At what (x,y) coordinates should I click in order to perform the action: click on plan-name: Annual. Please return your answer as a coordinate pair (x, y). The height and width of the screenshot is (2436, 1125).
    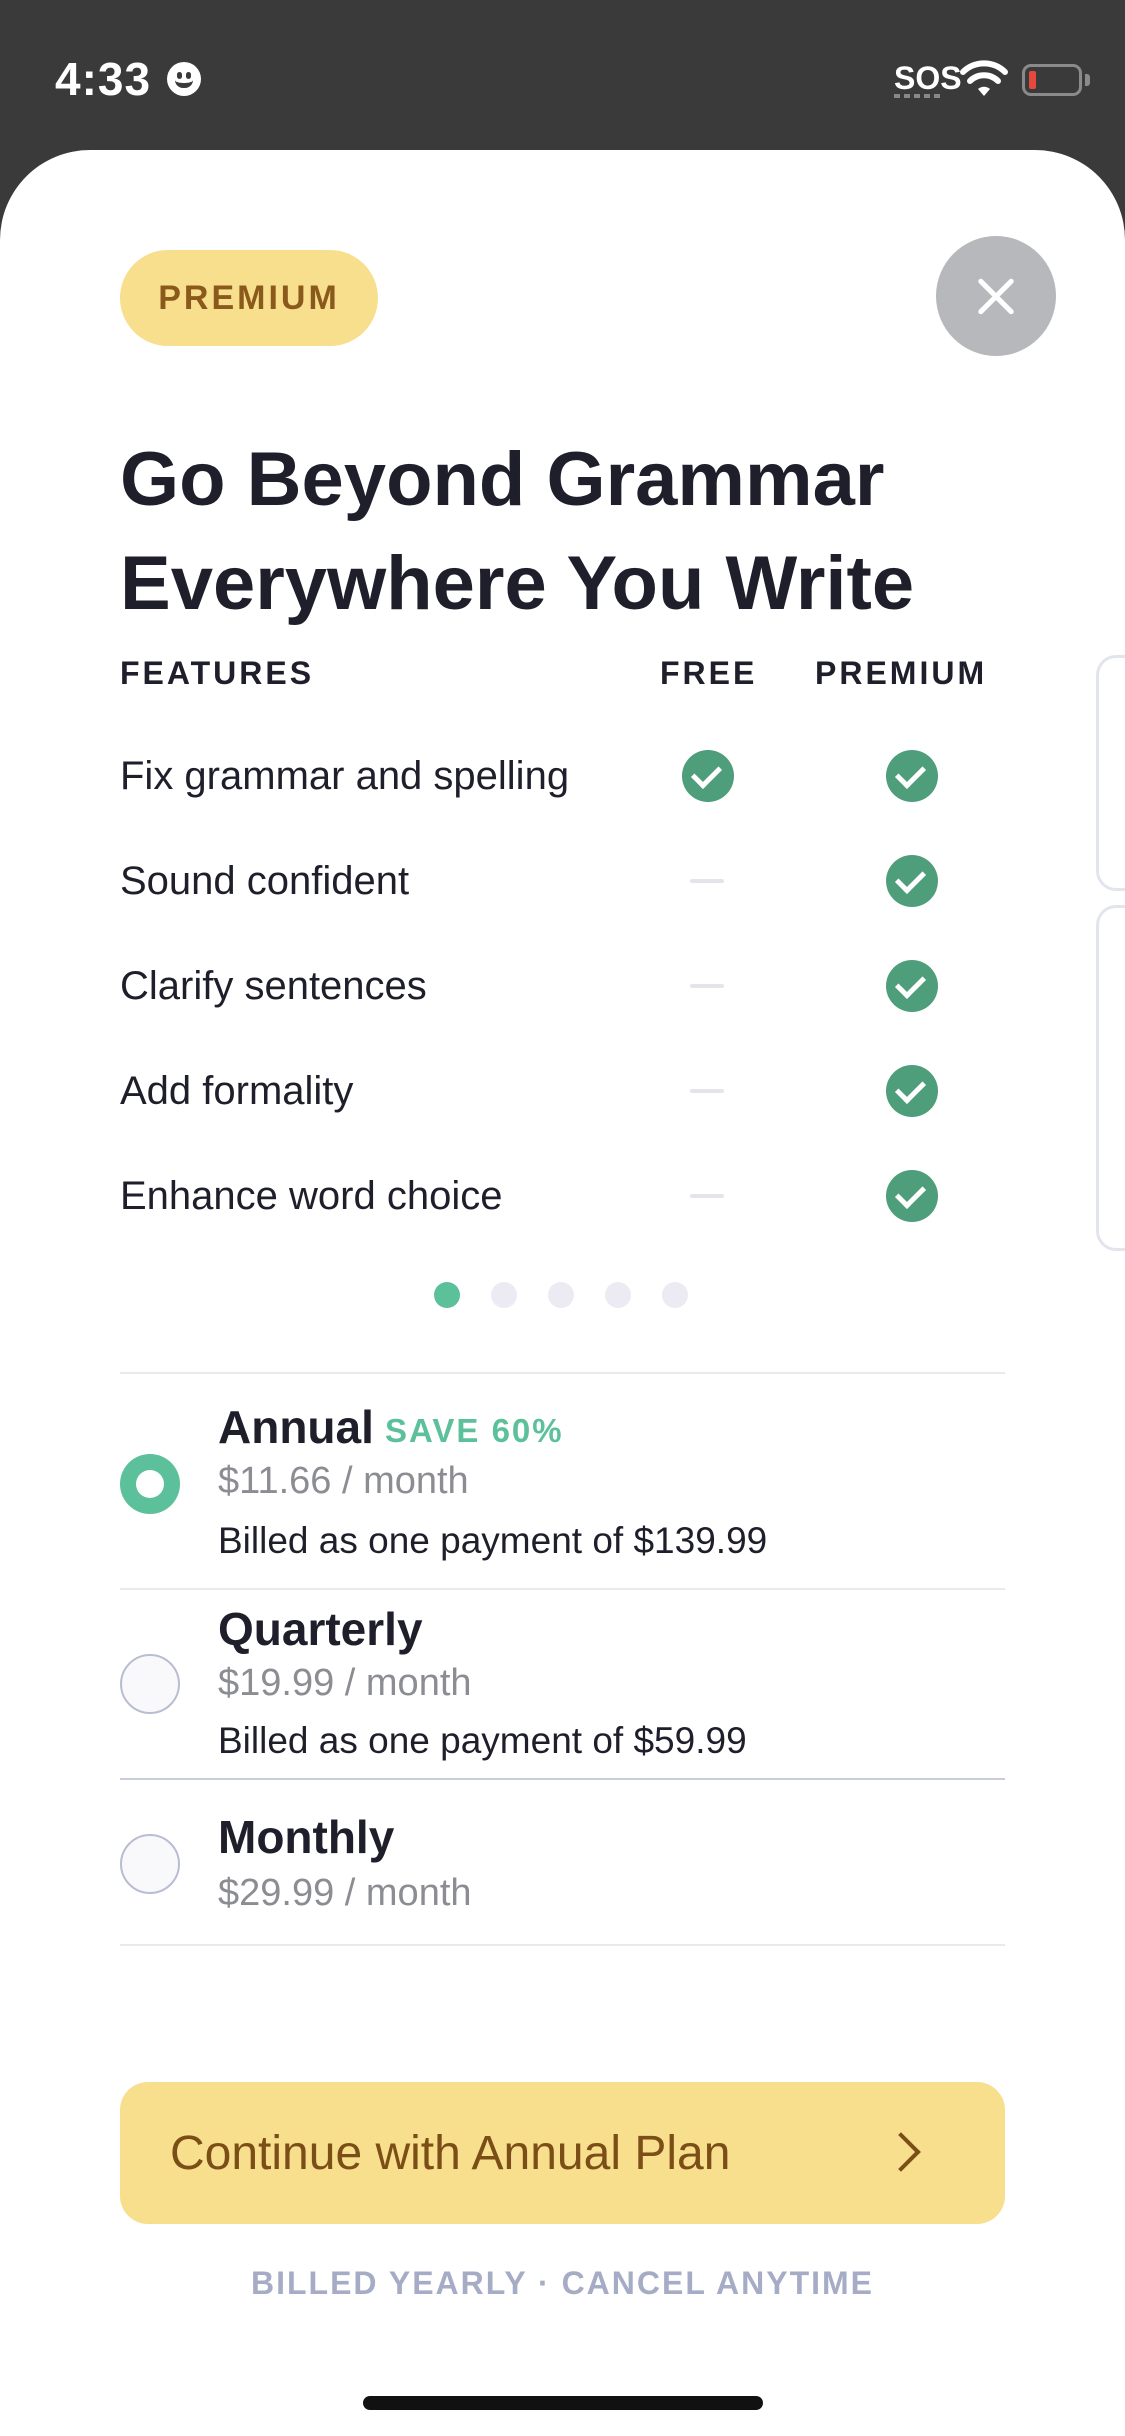
    Looking at the image, I should click on (296, 1427).